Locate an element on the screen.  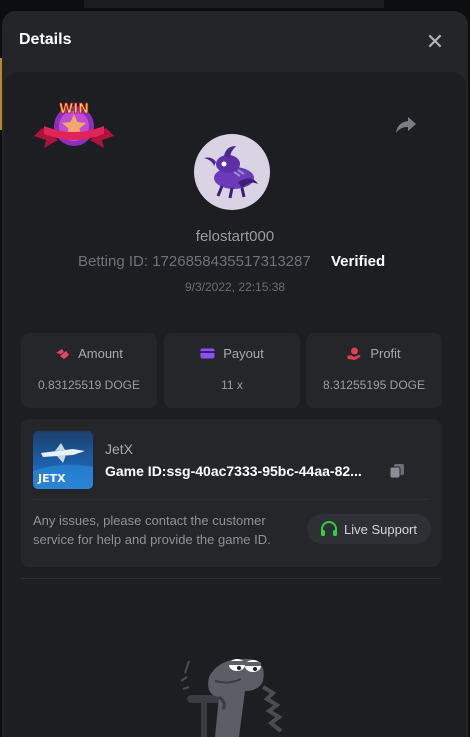
avatar is located at coordinates (232, 172).